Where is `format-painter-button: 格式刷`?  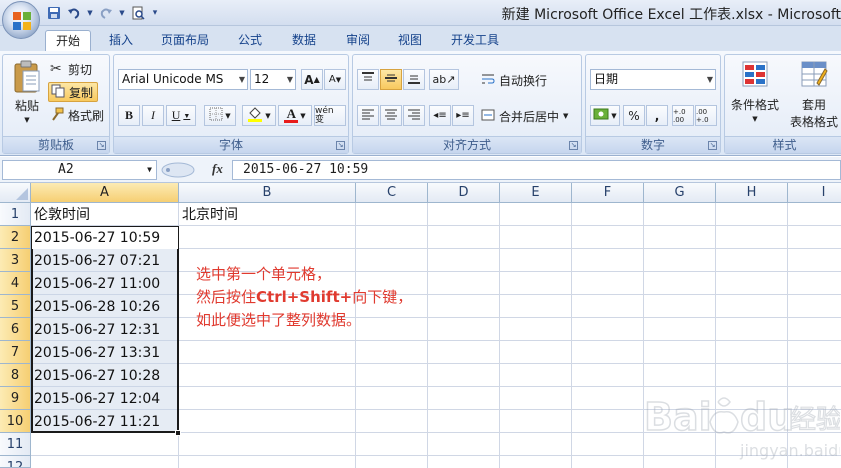
format-painter-button: 格式刷 is located at coordinates (77, 115).